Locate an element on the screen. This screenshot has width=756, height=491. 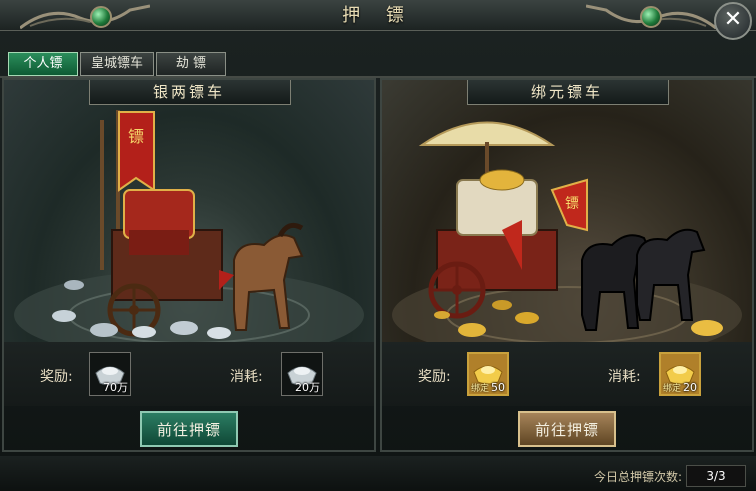
cost-item-slot: 20万 is located at coordinates (302, 374).